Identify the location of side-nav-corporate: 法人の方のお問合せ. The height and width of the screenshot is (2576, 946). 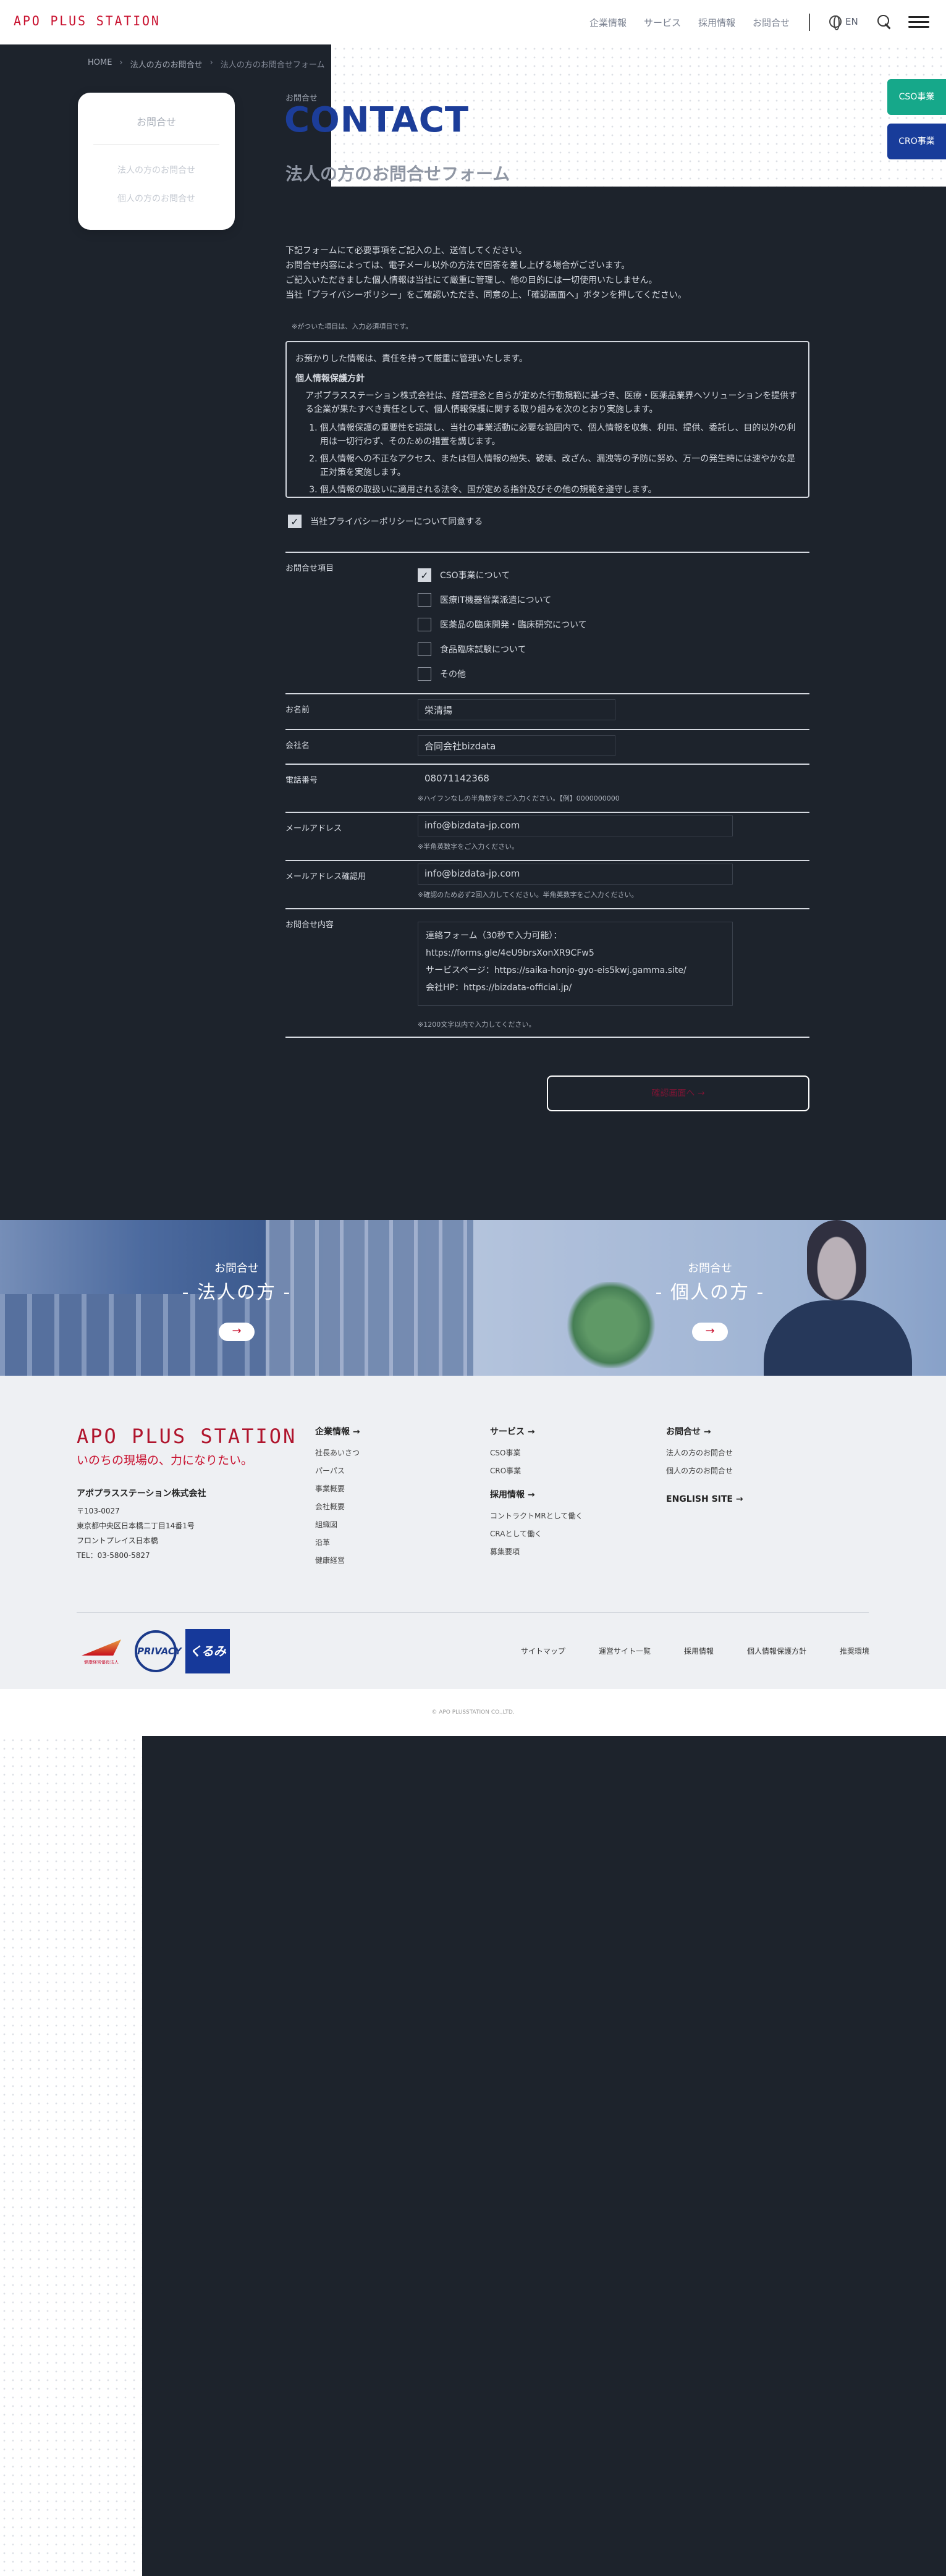
(156, 170).